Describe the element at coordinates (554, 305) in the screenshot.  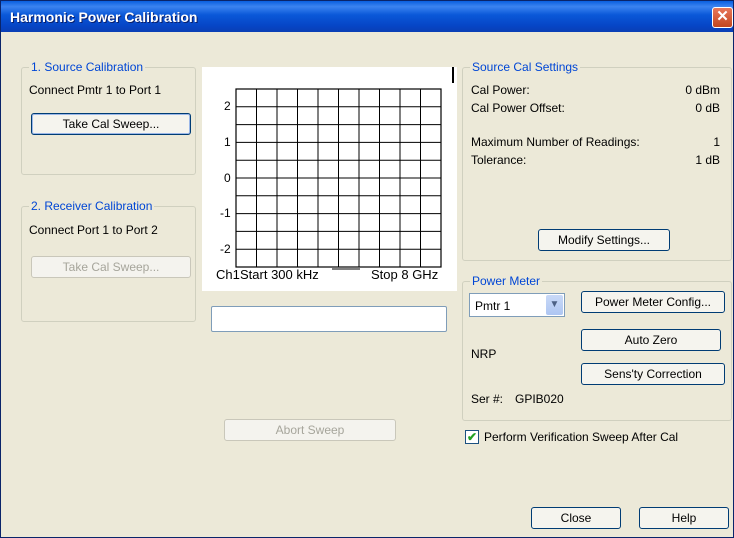
I see `chevron-down-icon: ▼` at that location.